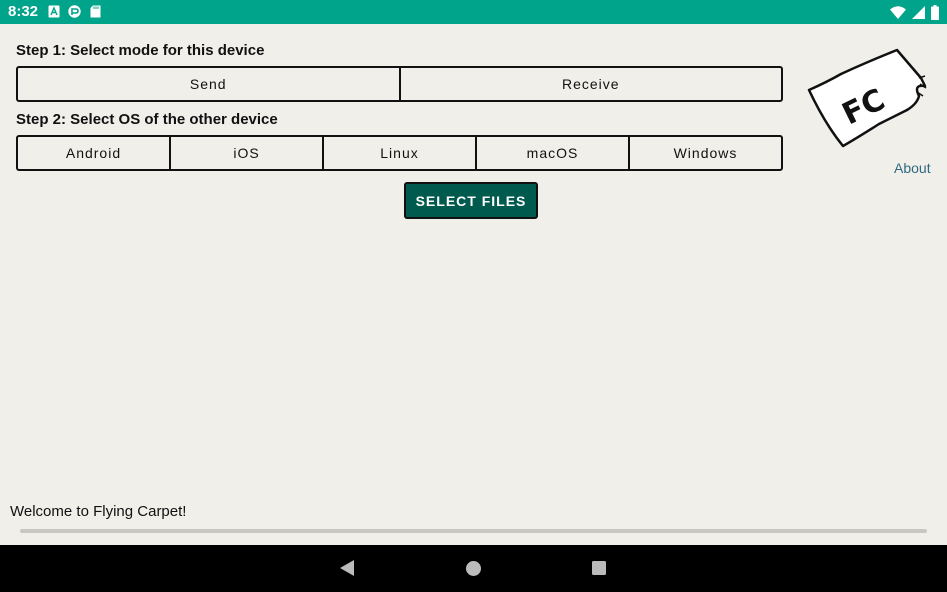 This screenshot has height=592, width=947. I want to click on os-linux-button: Linux, so click(398, 153).